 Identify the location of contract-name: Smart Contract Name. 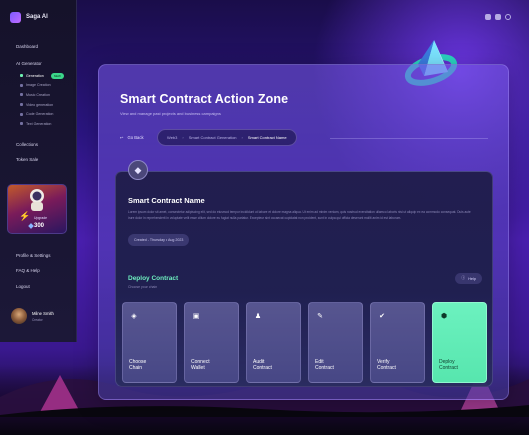
(166, 200).